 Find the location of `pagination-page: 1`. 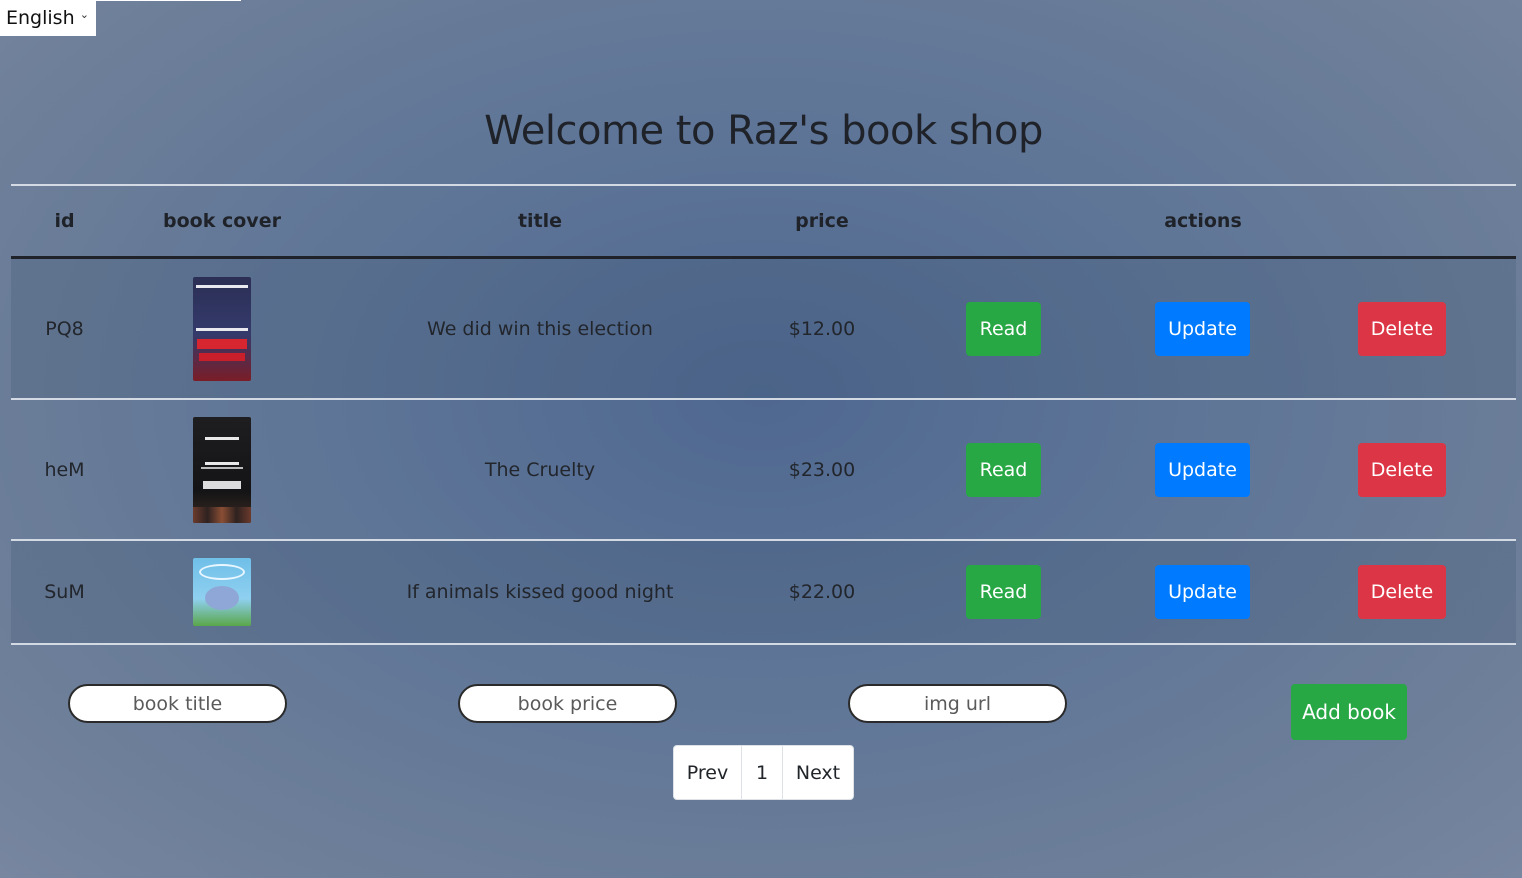

pagination-page: 1 is located at coordinates (762, 772).